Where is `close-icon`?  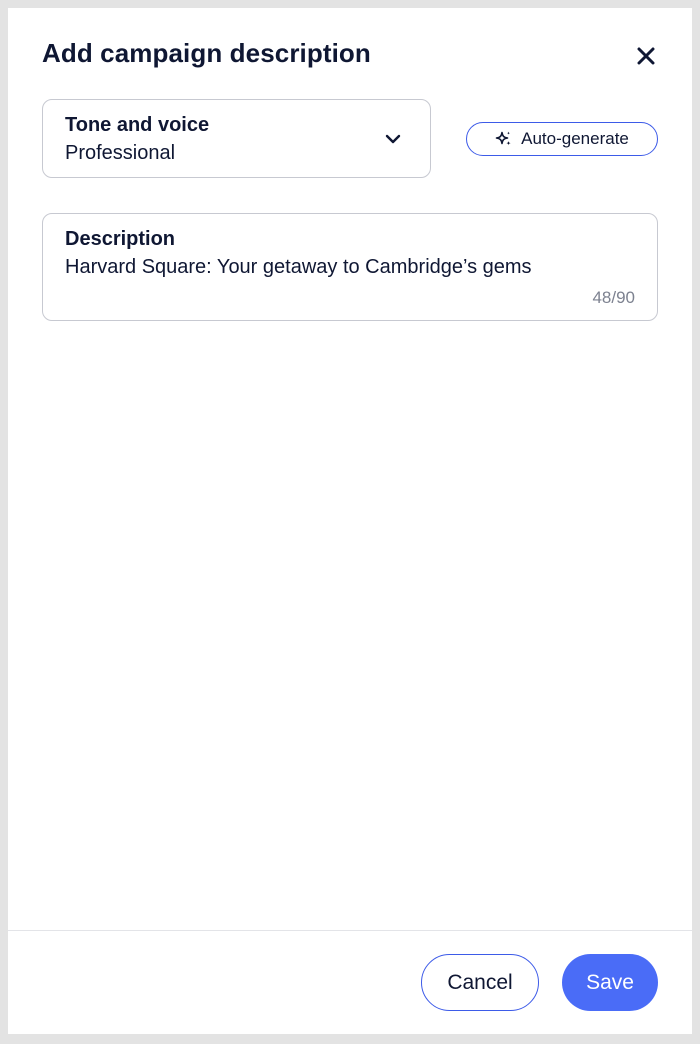 close-icon is located at coordinates (646, 56).